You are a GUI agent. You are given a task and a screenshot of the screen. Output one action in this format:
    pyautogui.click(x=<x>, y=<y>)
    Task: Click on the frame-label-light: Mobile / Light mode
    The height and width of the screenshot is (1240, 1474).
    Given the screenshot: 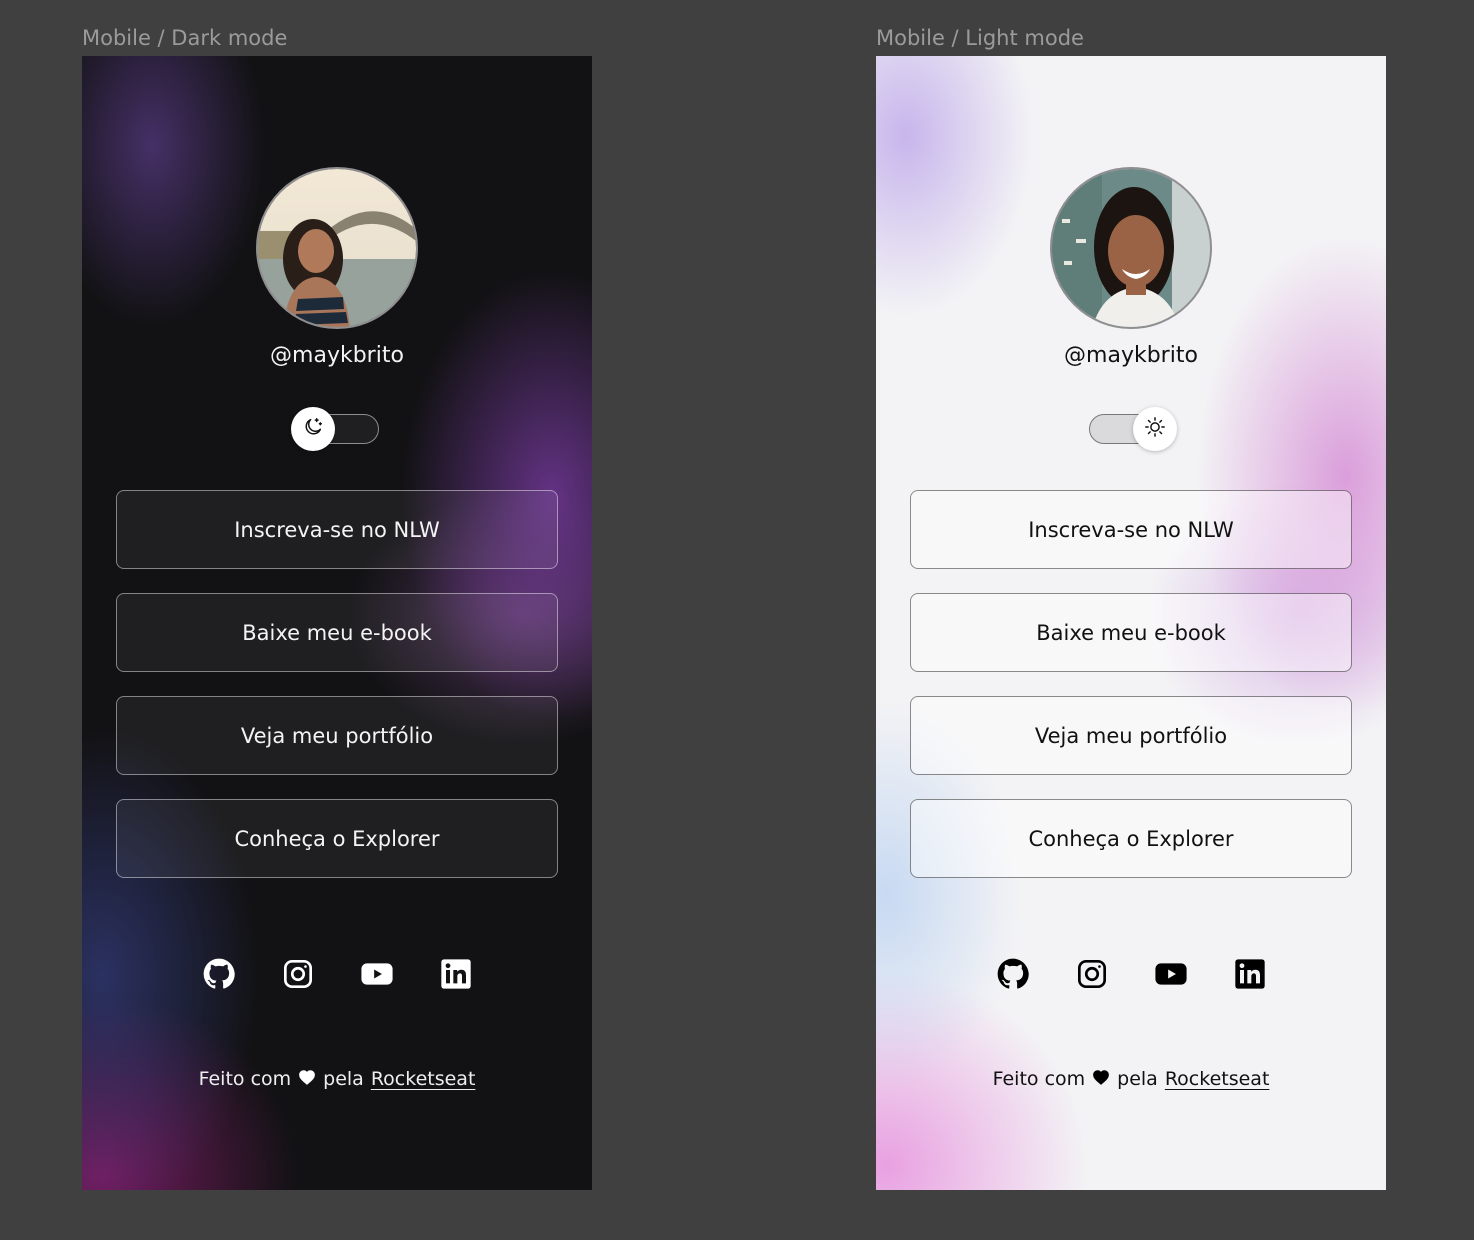 What is the action you would take?
    pyautogui.click(x=980, y=38)
    